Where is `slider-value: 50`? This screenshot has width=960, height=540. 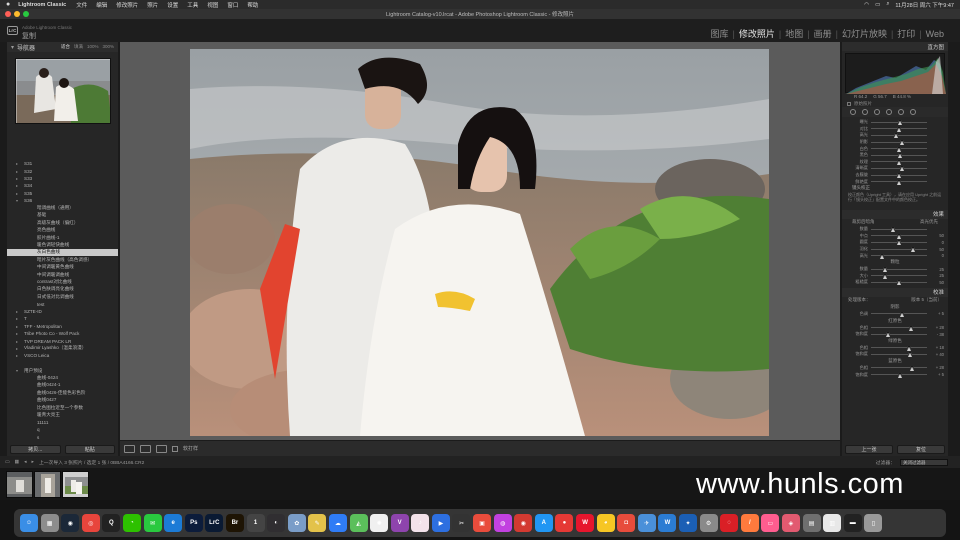
slider-value: 50 is located at coordinates (937, 282).